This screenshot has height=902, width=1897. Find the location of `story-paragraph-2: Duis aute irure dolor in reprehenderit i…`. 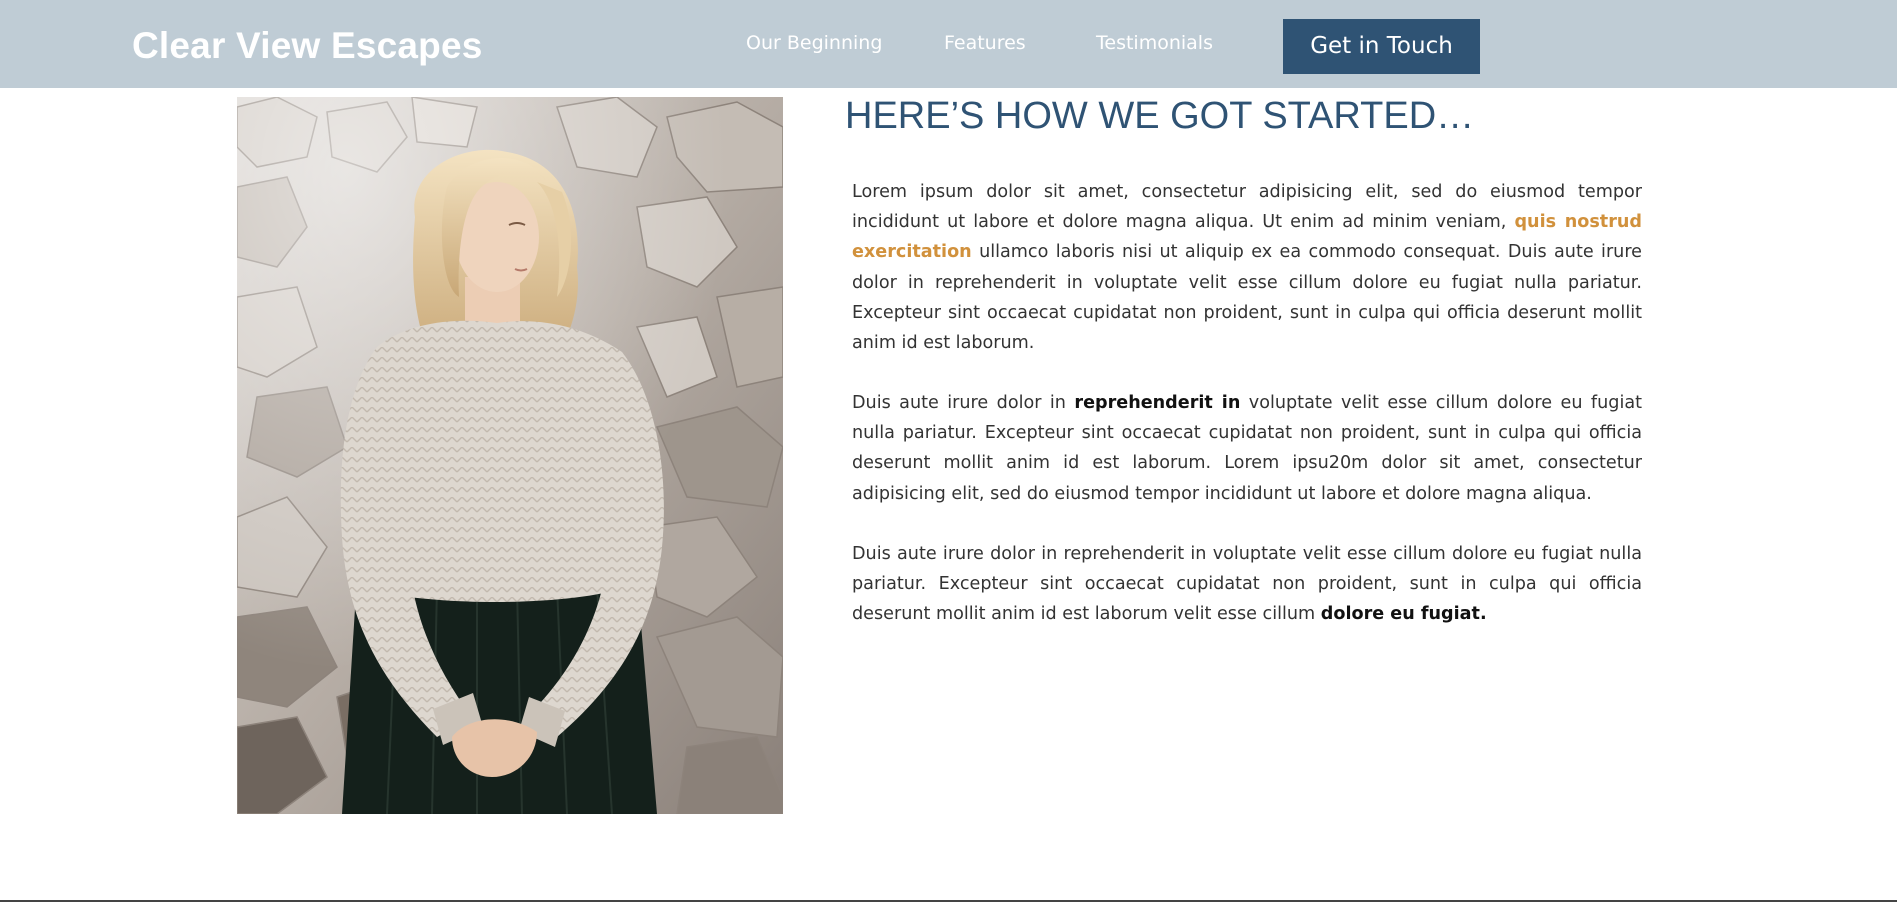

story-paragraph-2: Duis aute irure dolor in reprehenderit i… is located at coordinates (1247, 448).